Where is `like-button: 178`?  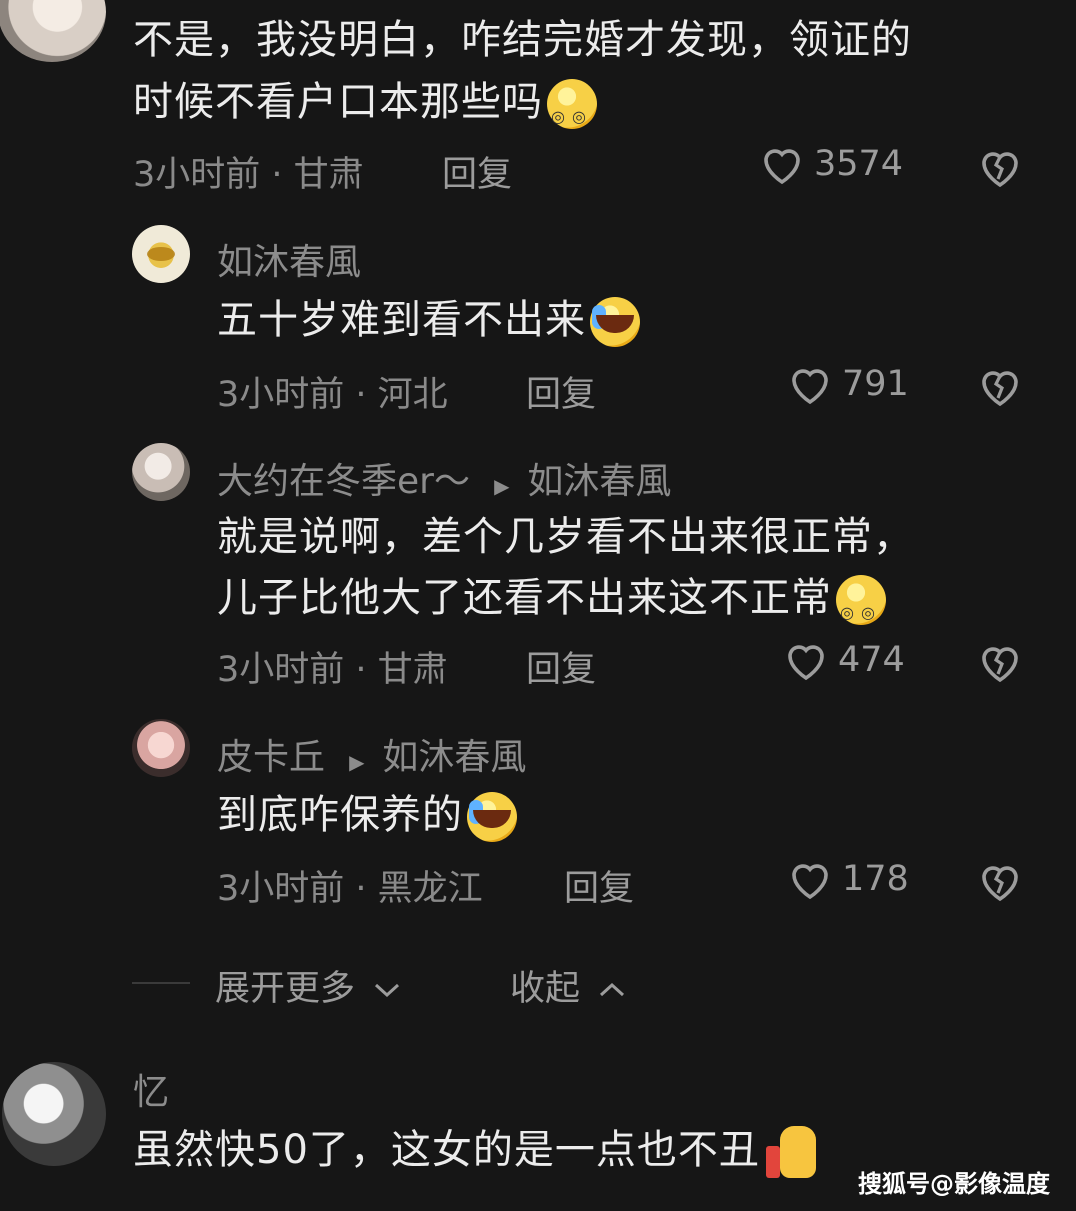 like-button: 178 is located at coordinates (847, 879).